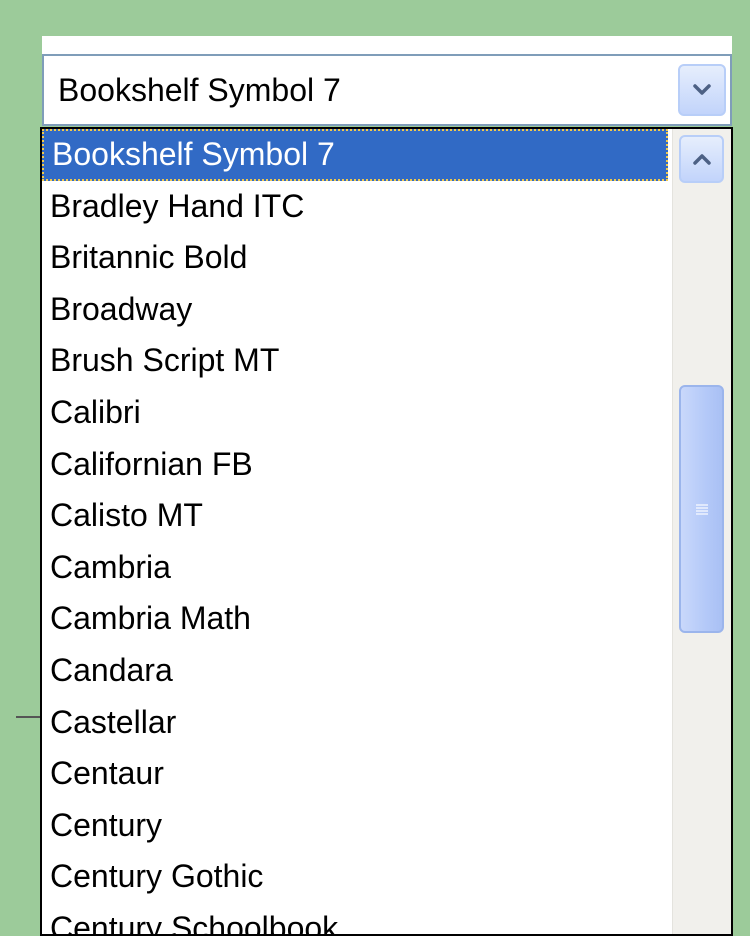 This screenshot has height=936, width=750. What do you see at coordinates (356, 413) in the screenshot?
I see `list-item: Calibri` at bounding box center [356, 413].